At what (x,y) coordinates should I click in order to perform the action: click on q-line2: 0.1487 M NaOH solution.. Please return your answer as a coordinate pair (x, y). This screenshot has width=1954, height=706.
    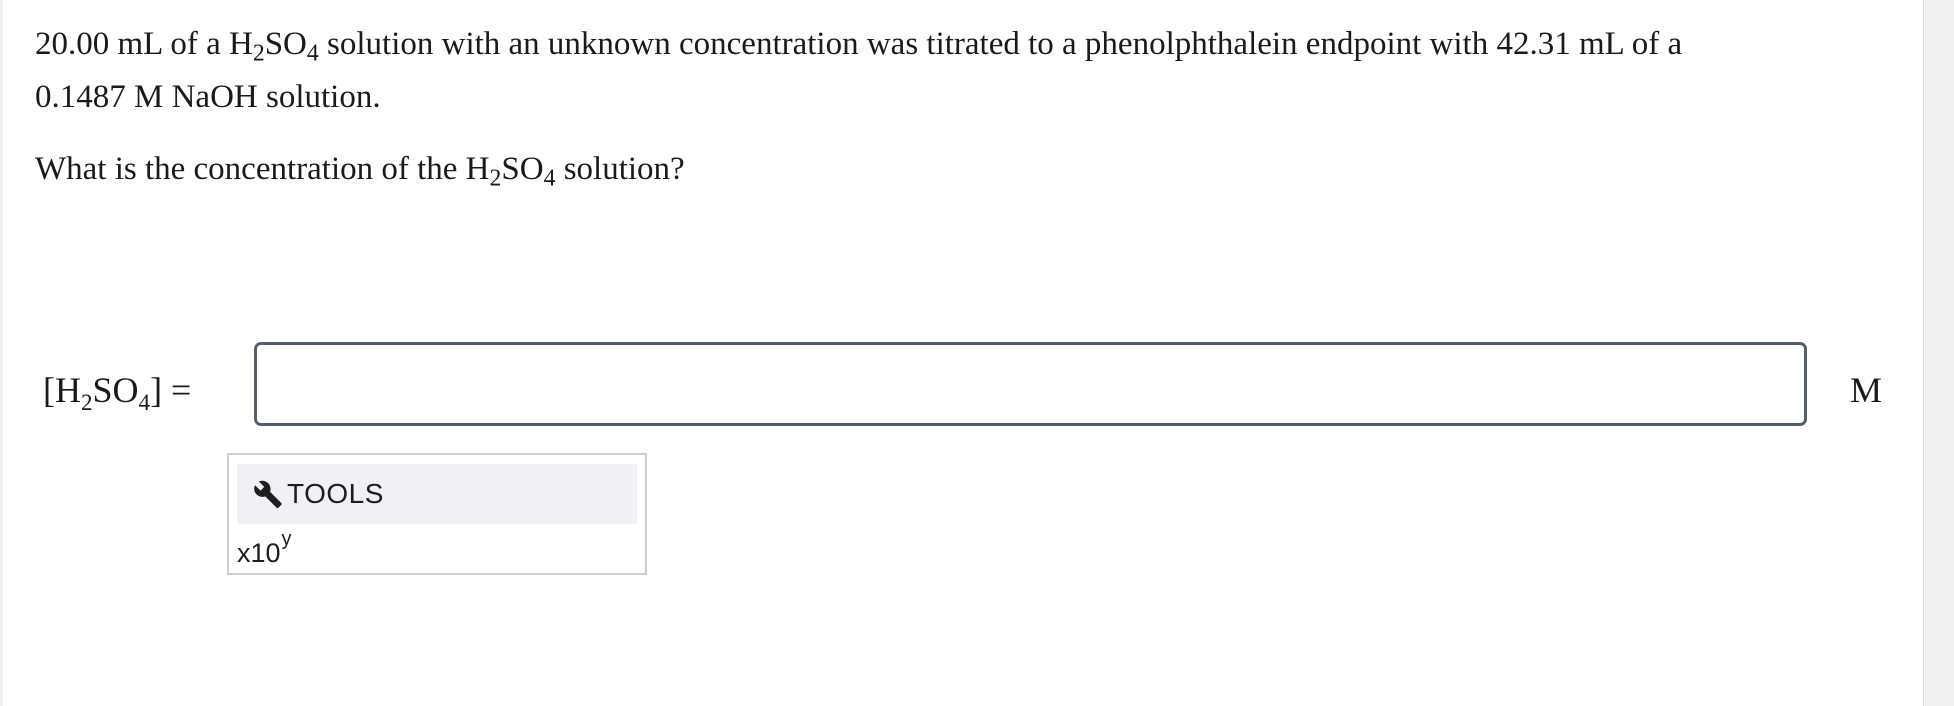
    Looking at the image, I should click on (208, 97).